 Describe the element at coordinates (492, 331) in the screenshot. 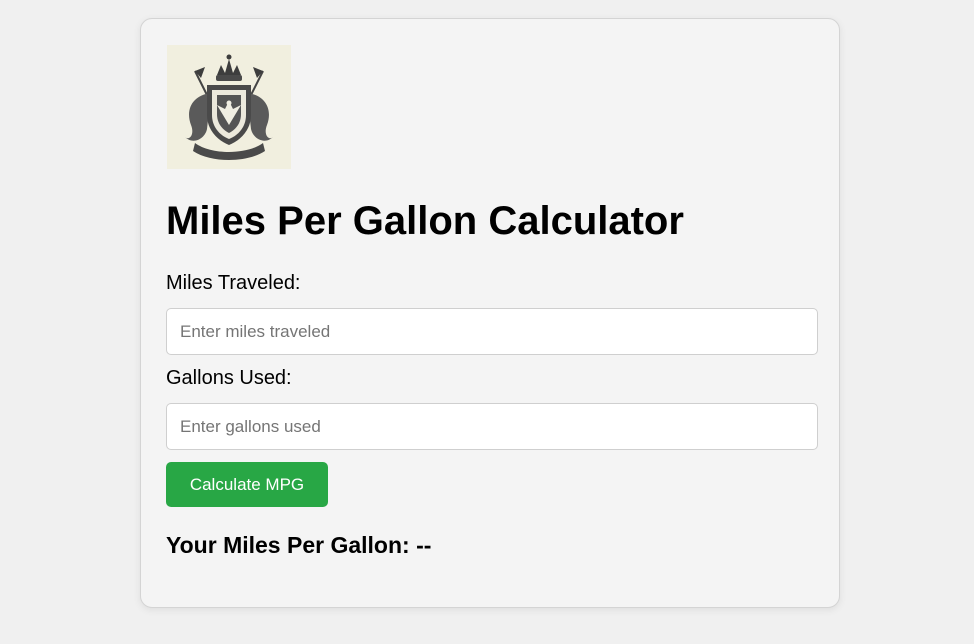

I see `miles-input` at that location.